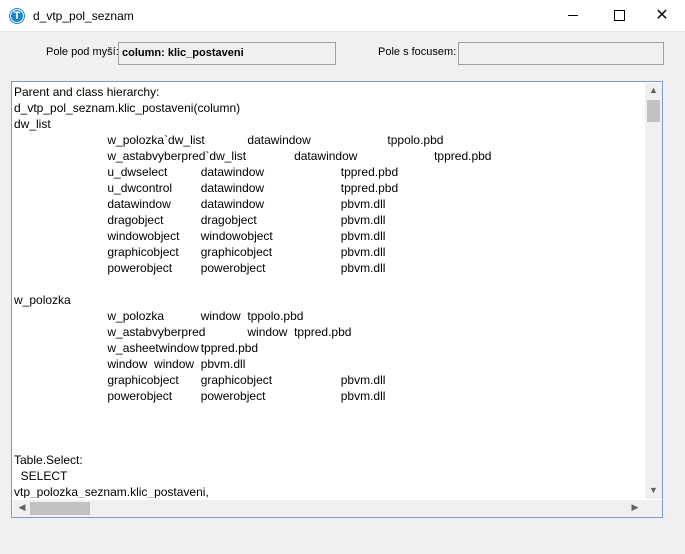 Image resolution: width=685 pixels, height=554 pixels. Describe the element at coordinates (653, 508) in the screenshot. I see `scrollbar-corner` at that location.